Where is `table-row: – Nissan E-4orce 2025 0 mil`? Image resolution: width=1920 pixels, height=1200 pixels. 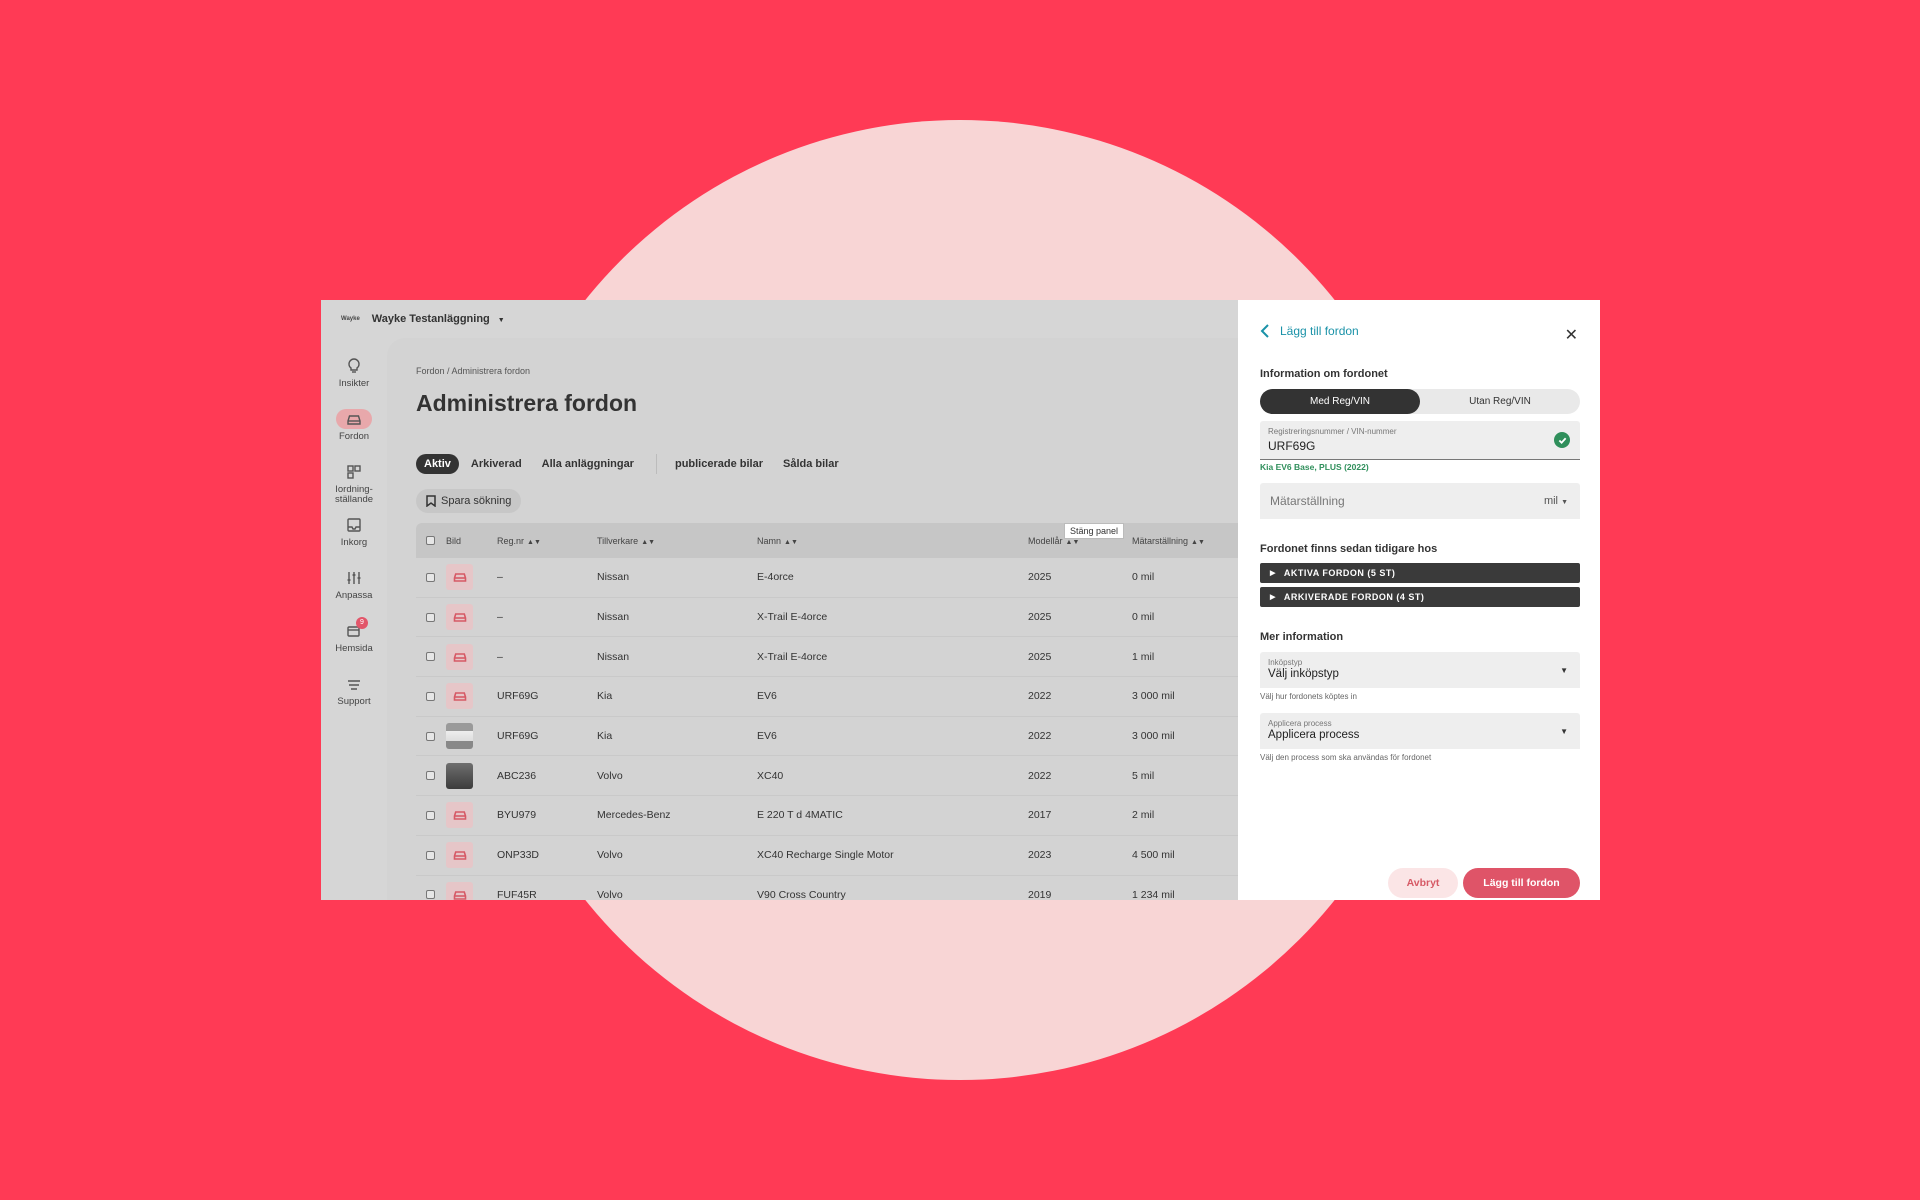
table-row: – Nissan E-4orce 2025 0 mil is located at coordinates (827, 578).